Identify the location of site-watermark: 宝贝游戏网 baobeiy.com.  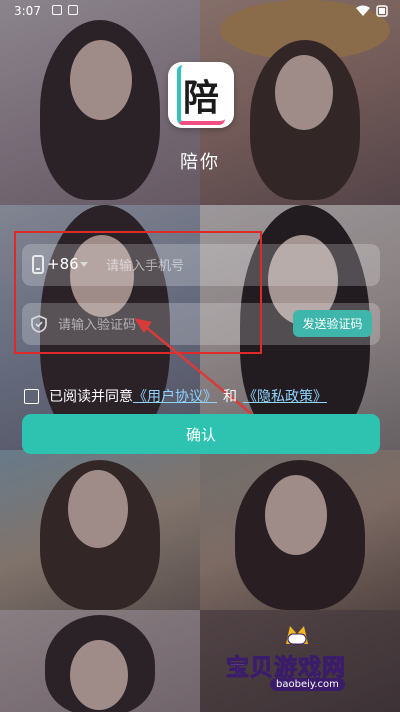
(297, 660).